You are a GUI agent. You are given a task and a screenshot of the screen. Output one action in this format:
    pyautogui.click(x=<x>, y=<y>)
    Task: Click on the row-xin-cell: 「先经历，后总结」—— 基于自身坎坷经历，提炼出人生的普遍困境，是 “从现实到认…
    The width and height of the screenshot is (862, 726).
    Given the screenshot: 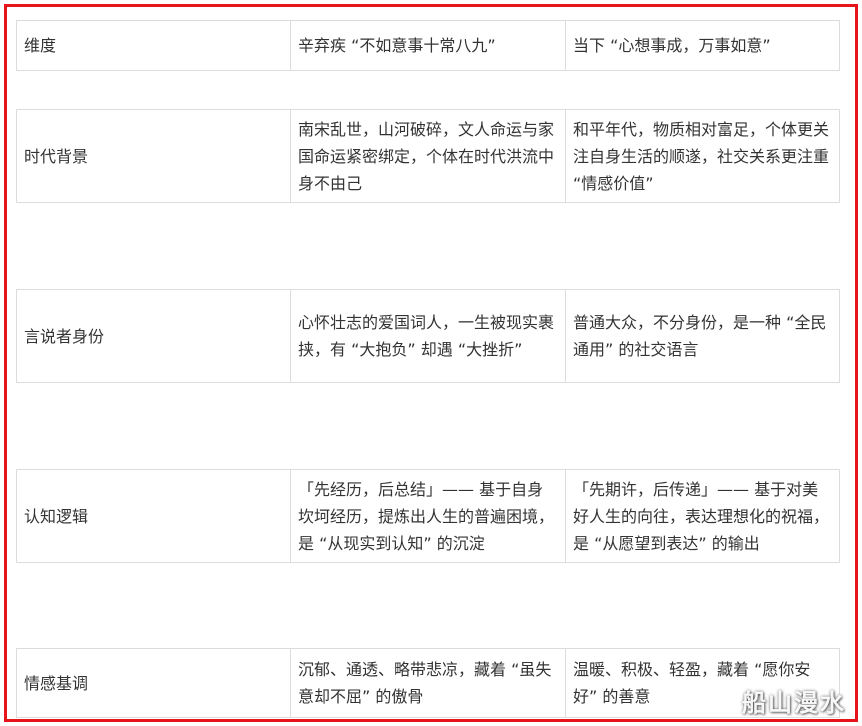 What is the action you would take?
    pyautogui.click(x=427, y=516)
    